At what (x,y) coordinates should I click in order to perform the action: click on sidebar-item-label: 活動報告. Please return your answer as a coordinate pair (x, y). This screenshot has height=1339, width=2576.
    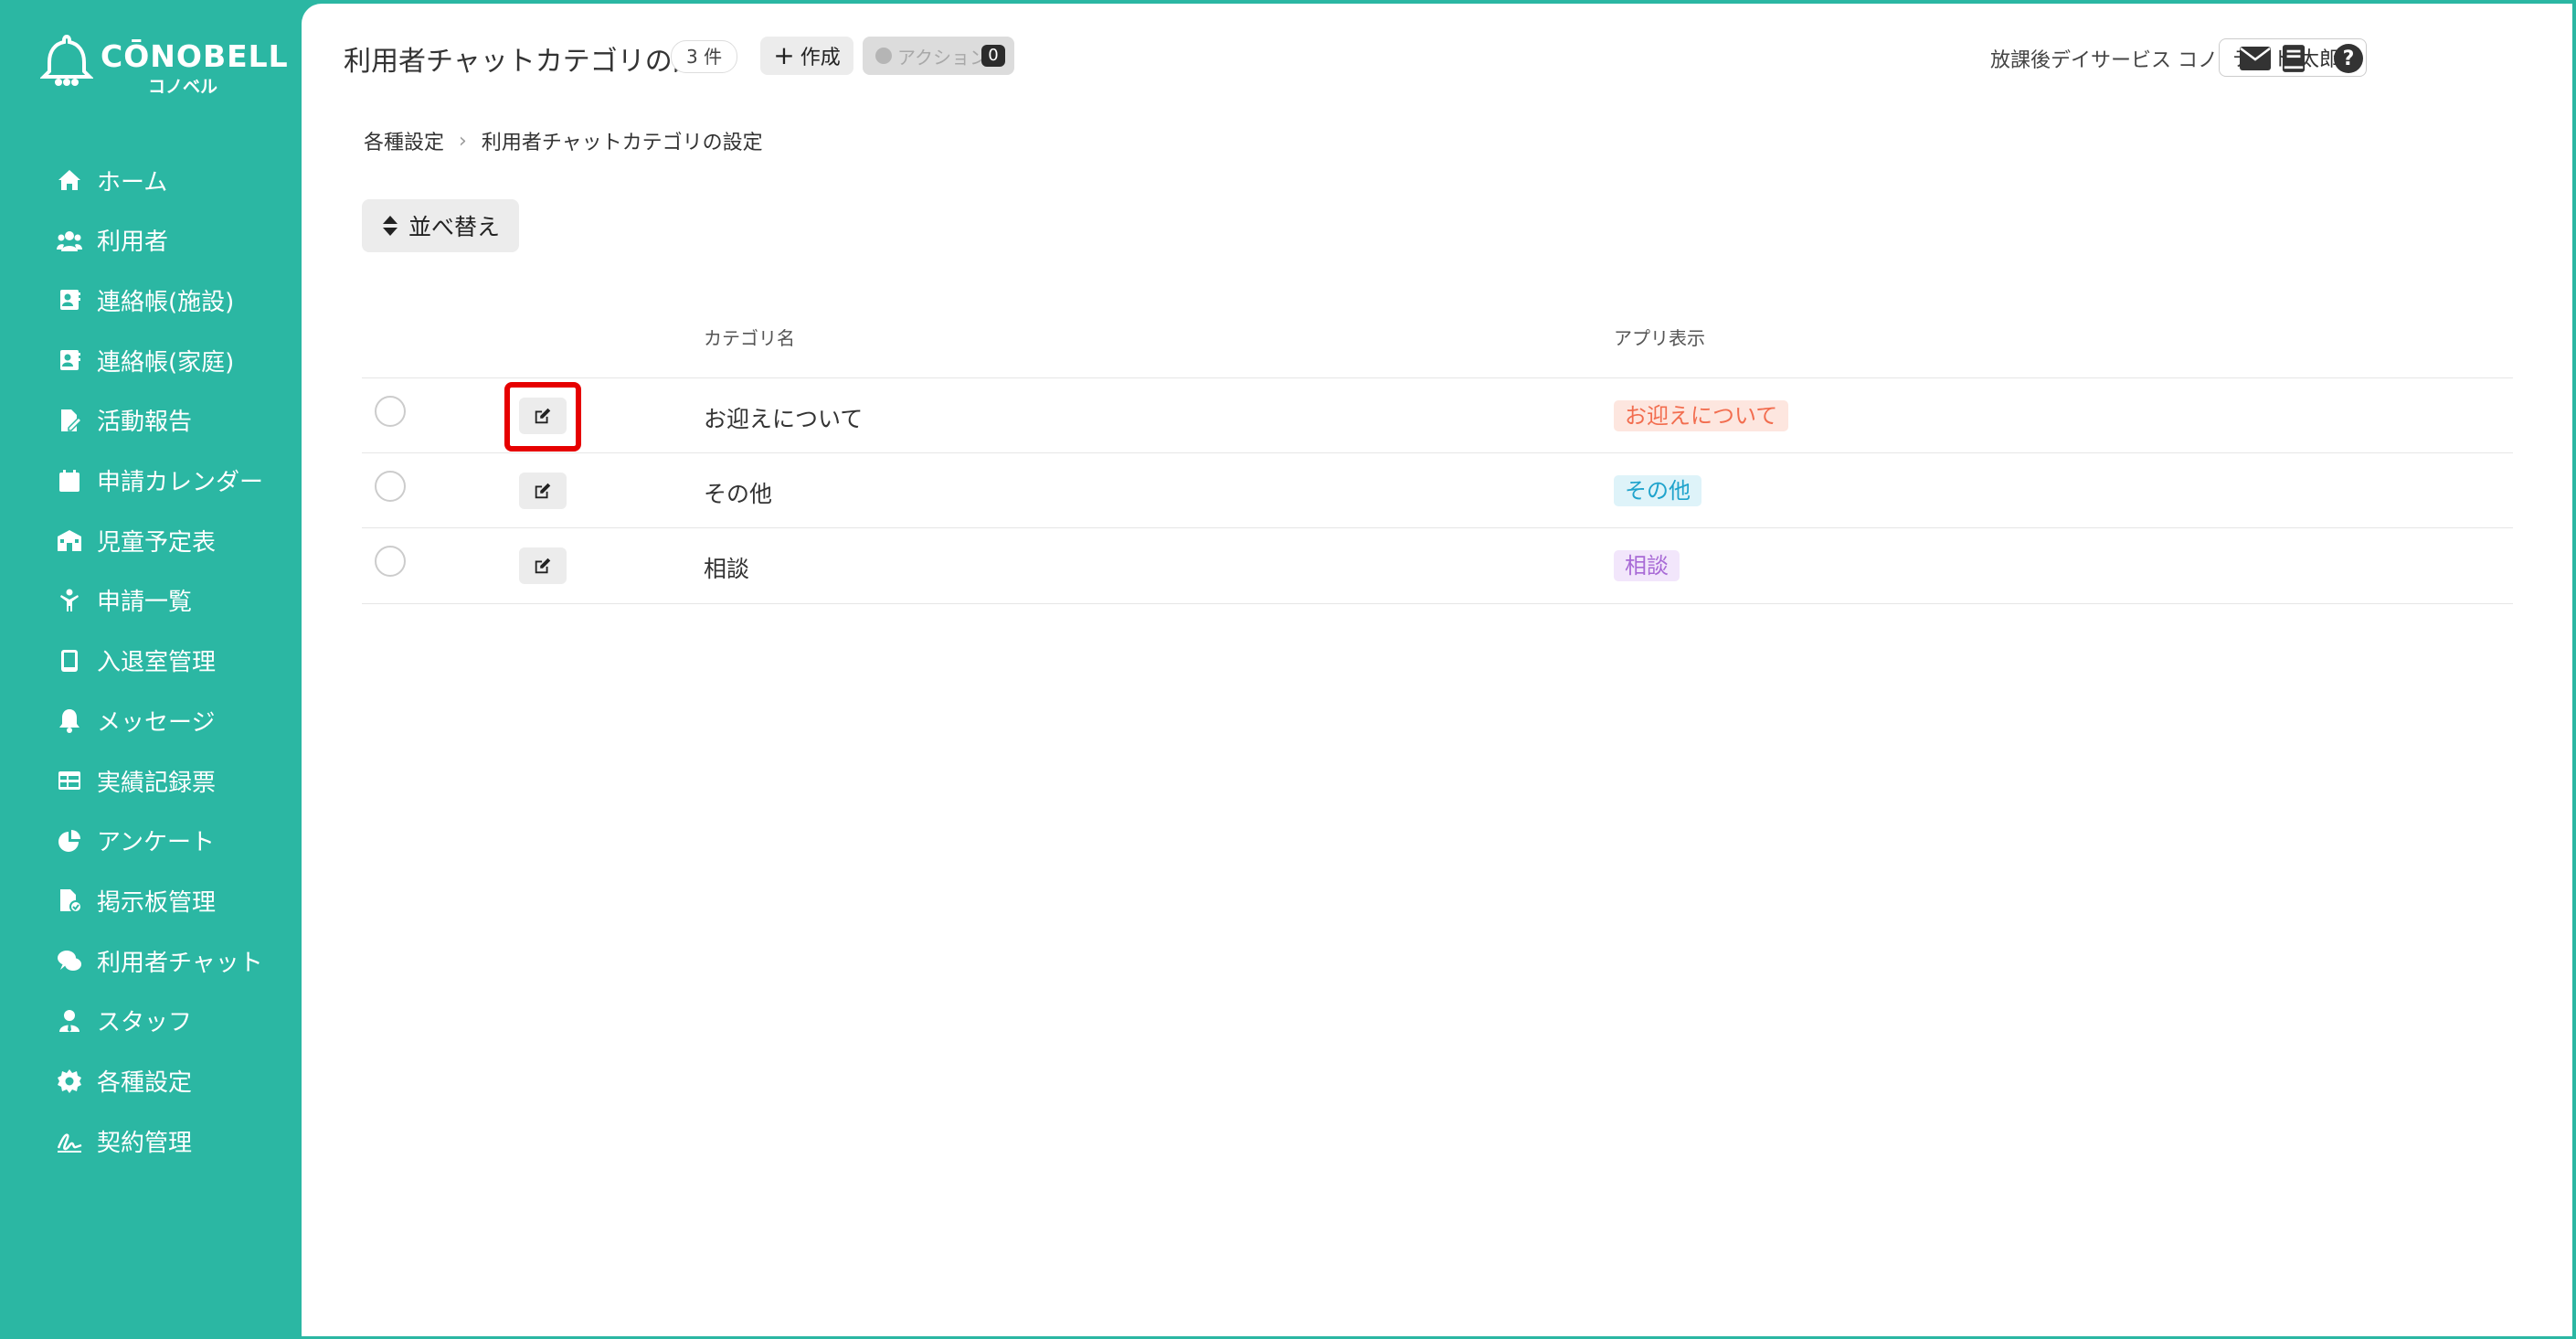
    Looking at the image, I should click on (145, 423).